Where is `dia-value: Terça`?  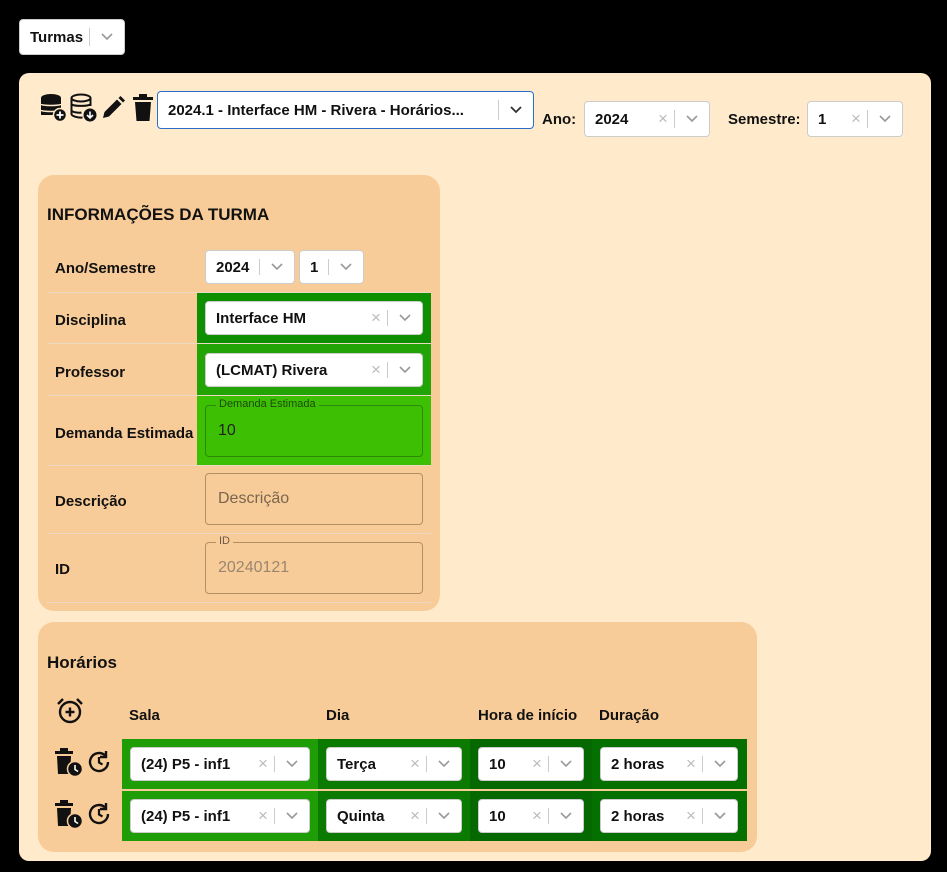 dia-value: Terça is located at coordinates (356, 764).